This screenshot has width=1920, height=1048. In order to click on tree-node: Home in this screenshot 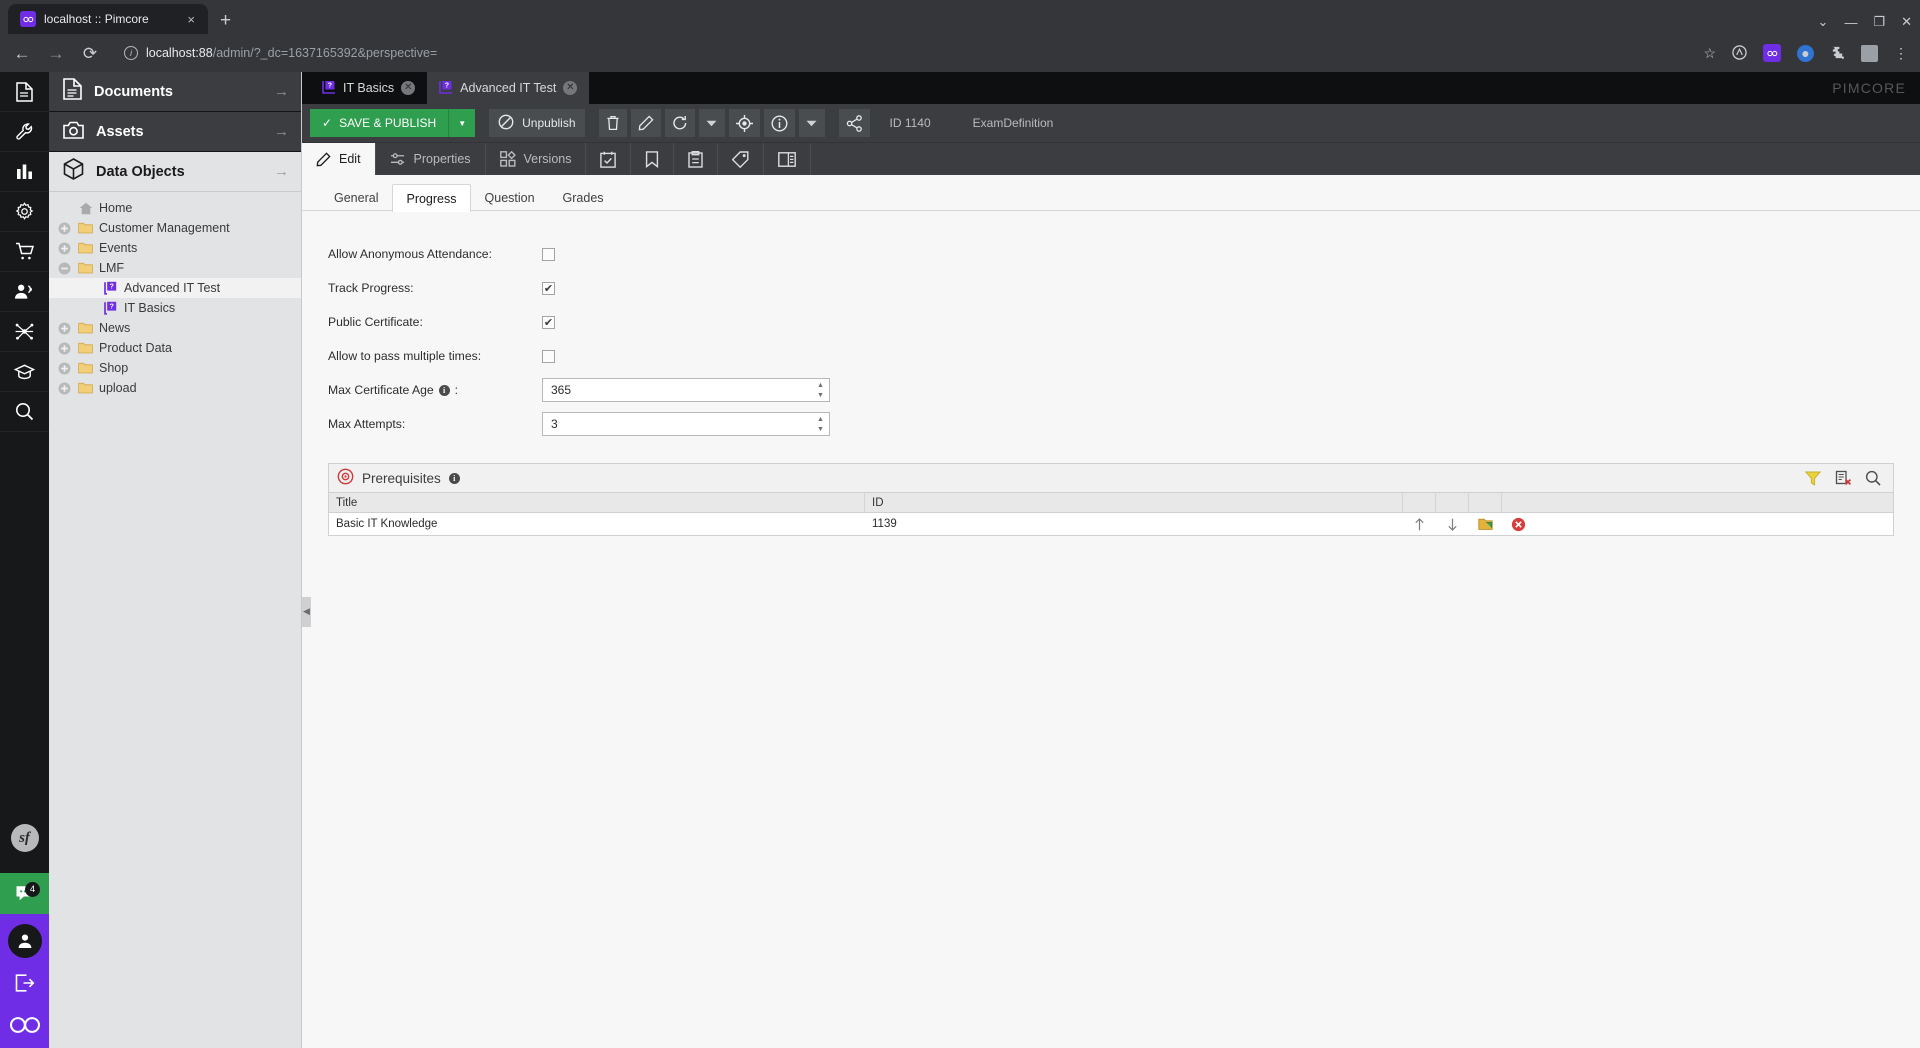, I will do `click(175, 208)`.